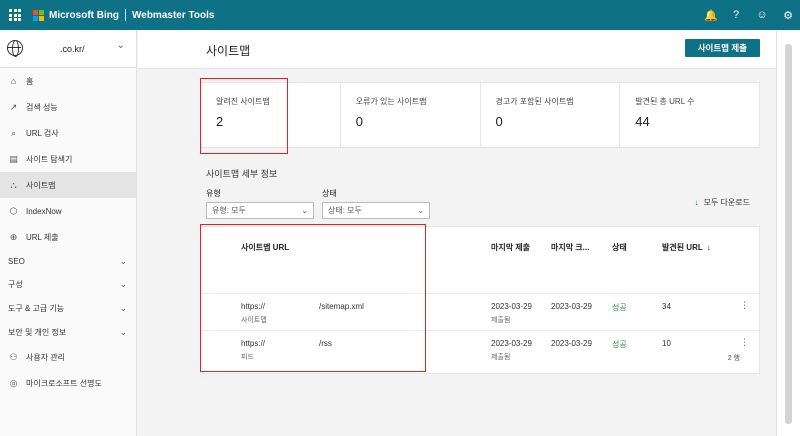  Describe the element at coordinates (749, 15) in the screenshot. I see `top-icons: 🔔 ? ☺ ⚙` at that location.